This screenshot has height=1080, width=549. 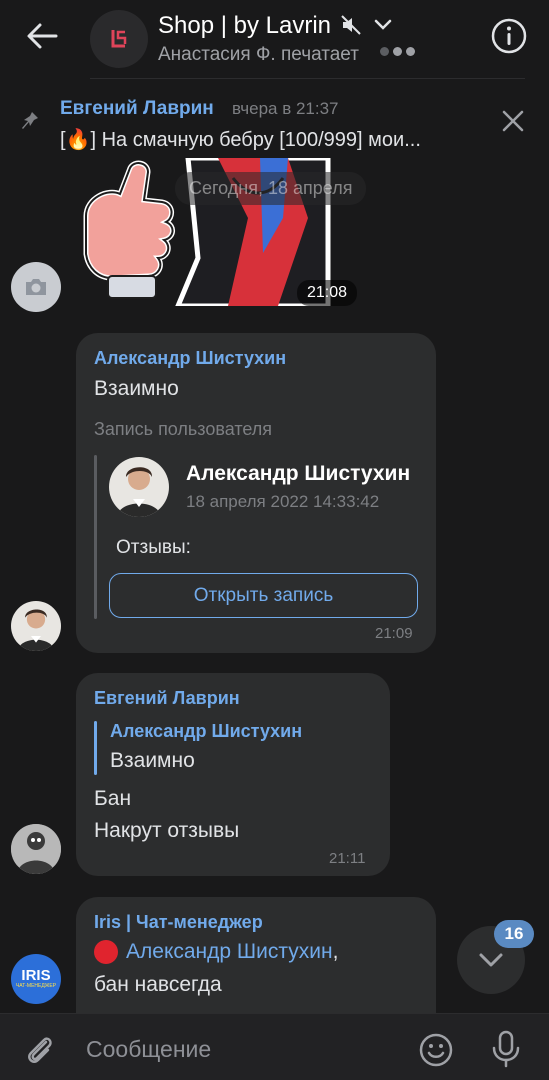 What do you see at coordinates (36, 975) in the screenshot?
I see `iris-avatar-text: IRIS` at bounding box center [36, 975].